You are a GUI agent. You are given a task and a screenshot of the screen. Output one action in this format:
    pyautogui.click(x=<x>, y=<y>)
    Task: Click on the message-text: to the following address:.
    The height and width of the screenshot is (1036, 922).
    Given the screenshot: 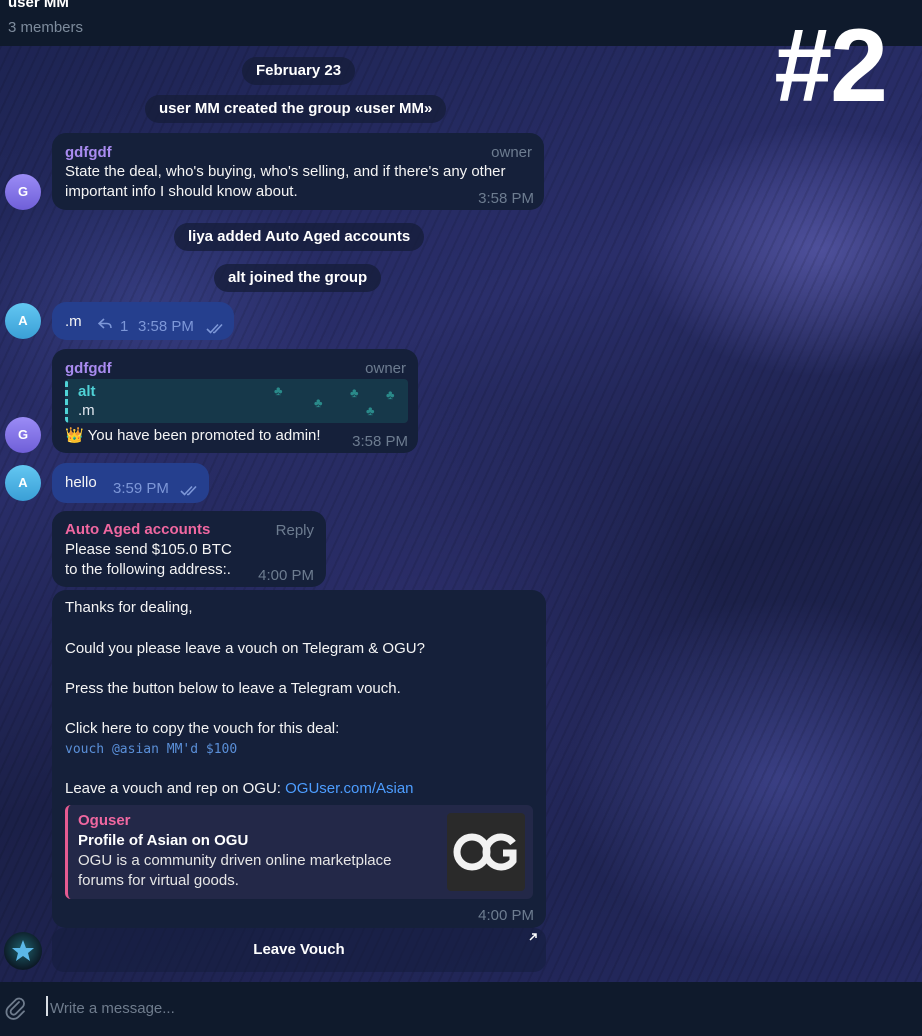 What is the action you would take?
    pyautogui.click(x=148, y=569)
    